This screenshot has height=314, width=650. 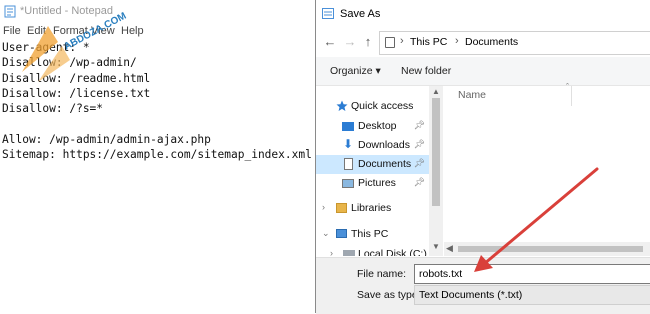 I want to click on nav-libraries-label: Libraries, so click(x=371, y=208).